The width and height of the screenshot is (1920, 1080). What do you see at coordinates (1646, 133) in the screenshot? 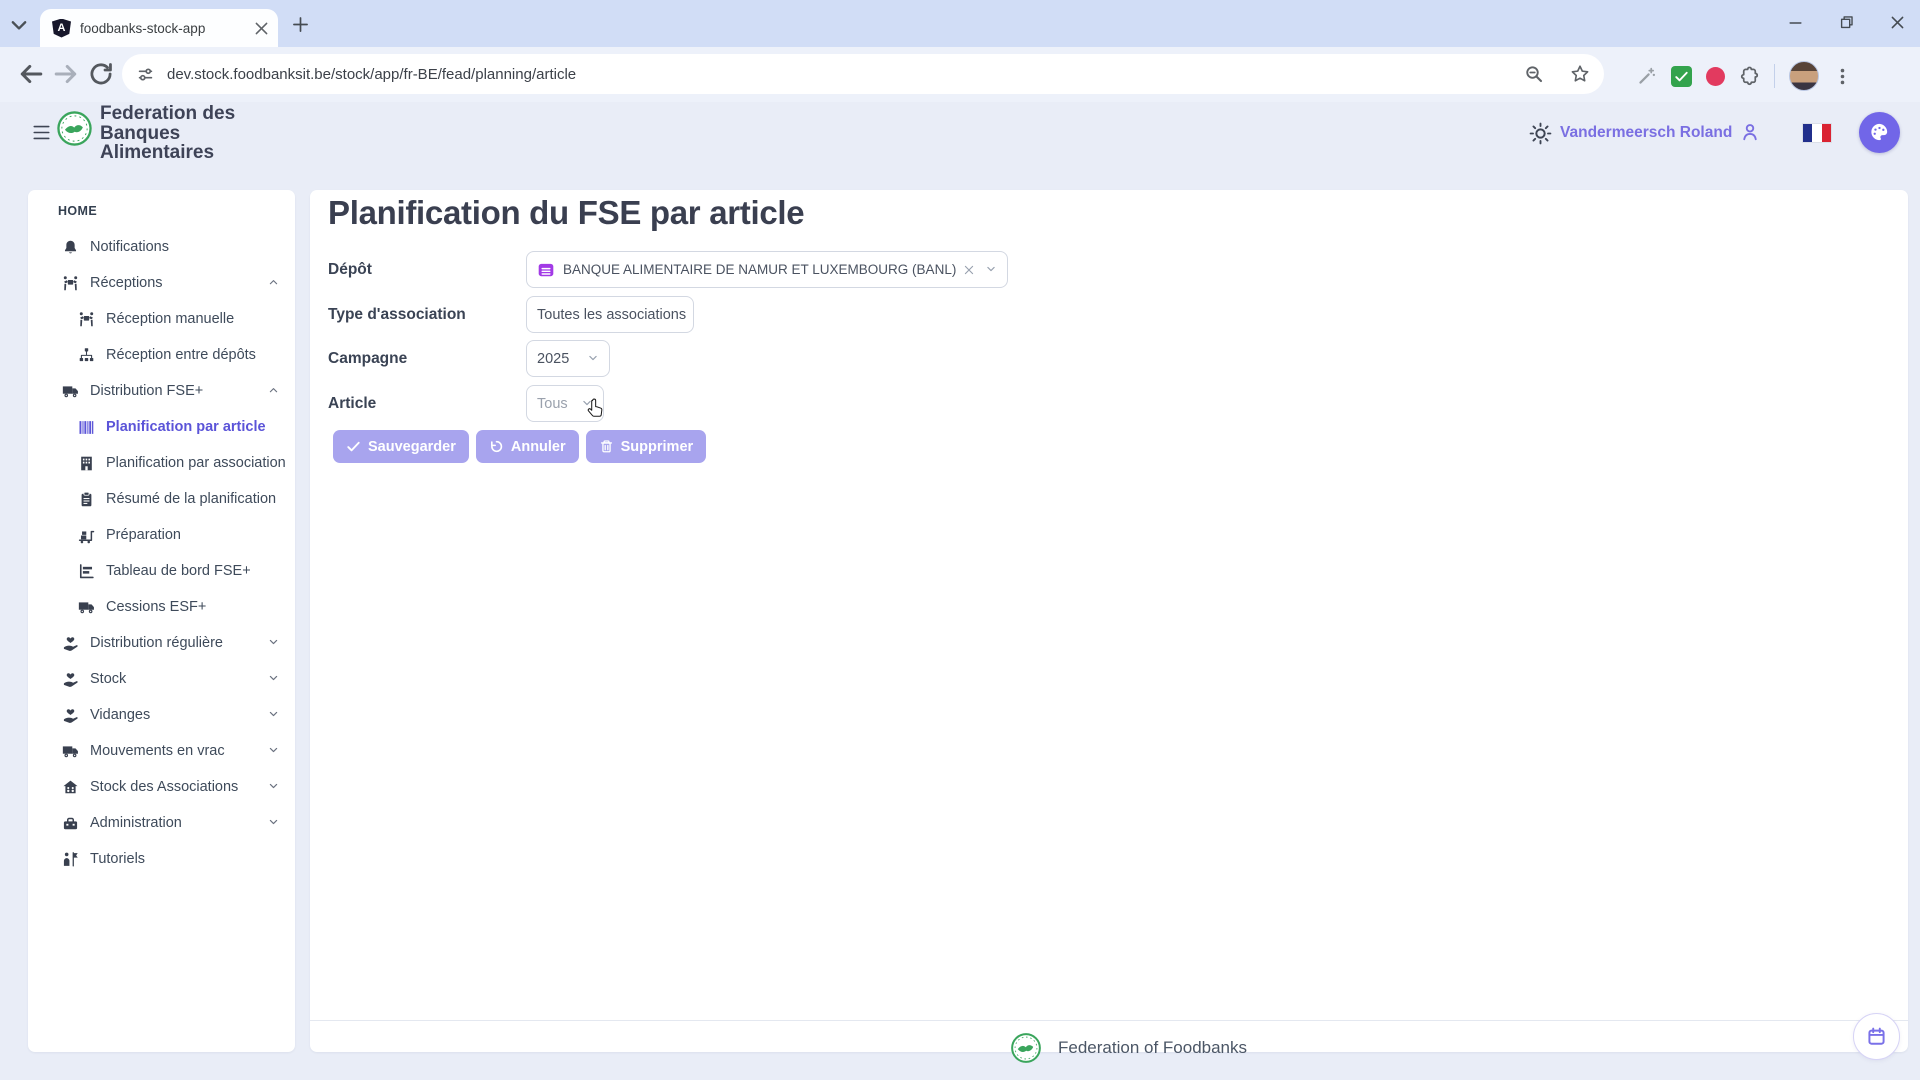
I see `user-name: Vandermeersch Roland` at bounding box center [1646, 133].